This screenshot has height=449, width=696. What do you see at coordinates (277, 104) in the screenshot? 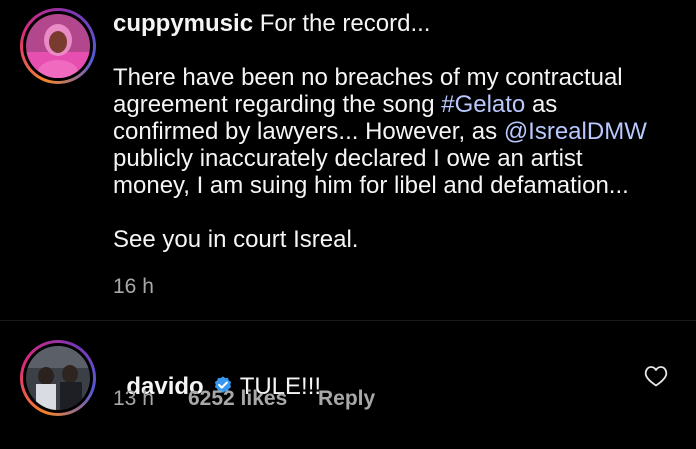
I see `caption-text: agreement regarding the song` at bounding box center [277, 104].